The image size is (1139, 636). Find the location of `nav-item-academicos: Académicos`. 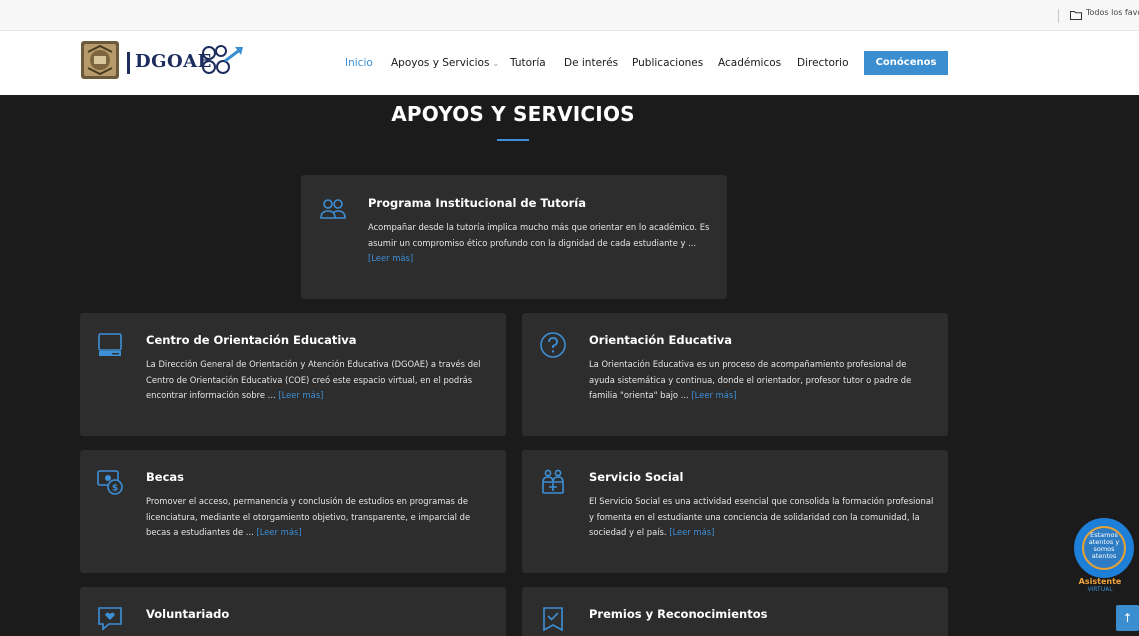

nav-item-academicos: Académicos is located at coordinates (749, 63).